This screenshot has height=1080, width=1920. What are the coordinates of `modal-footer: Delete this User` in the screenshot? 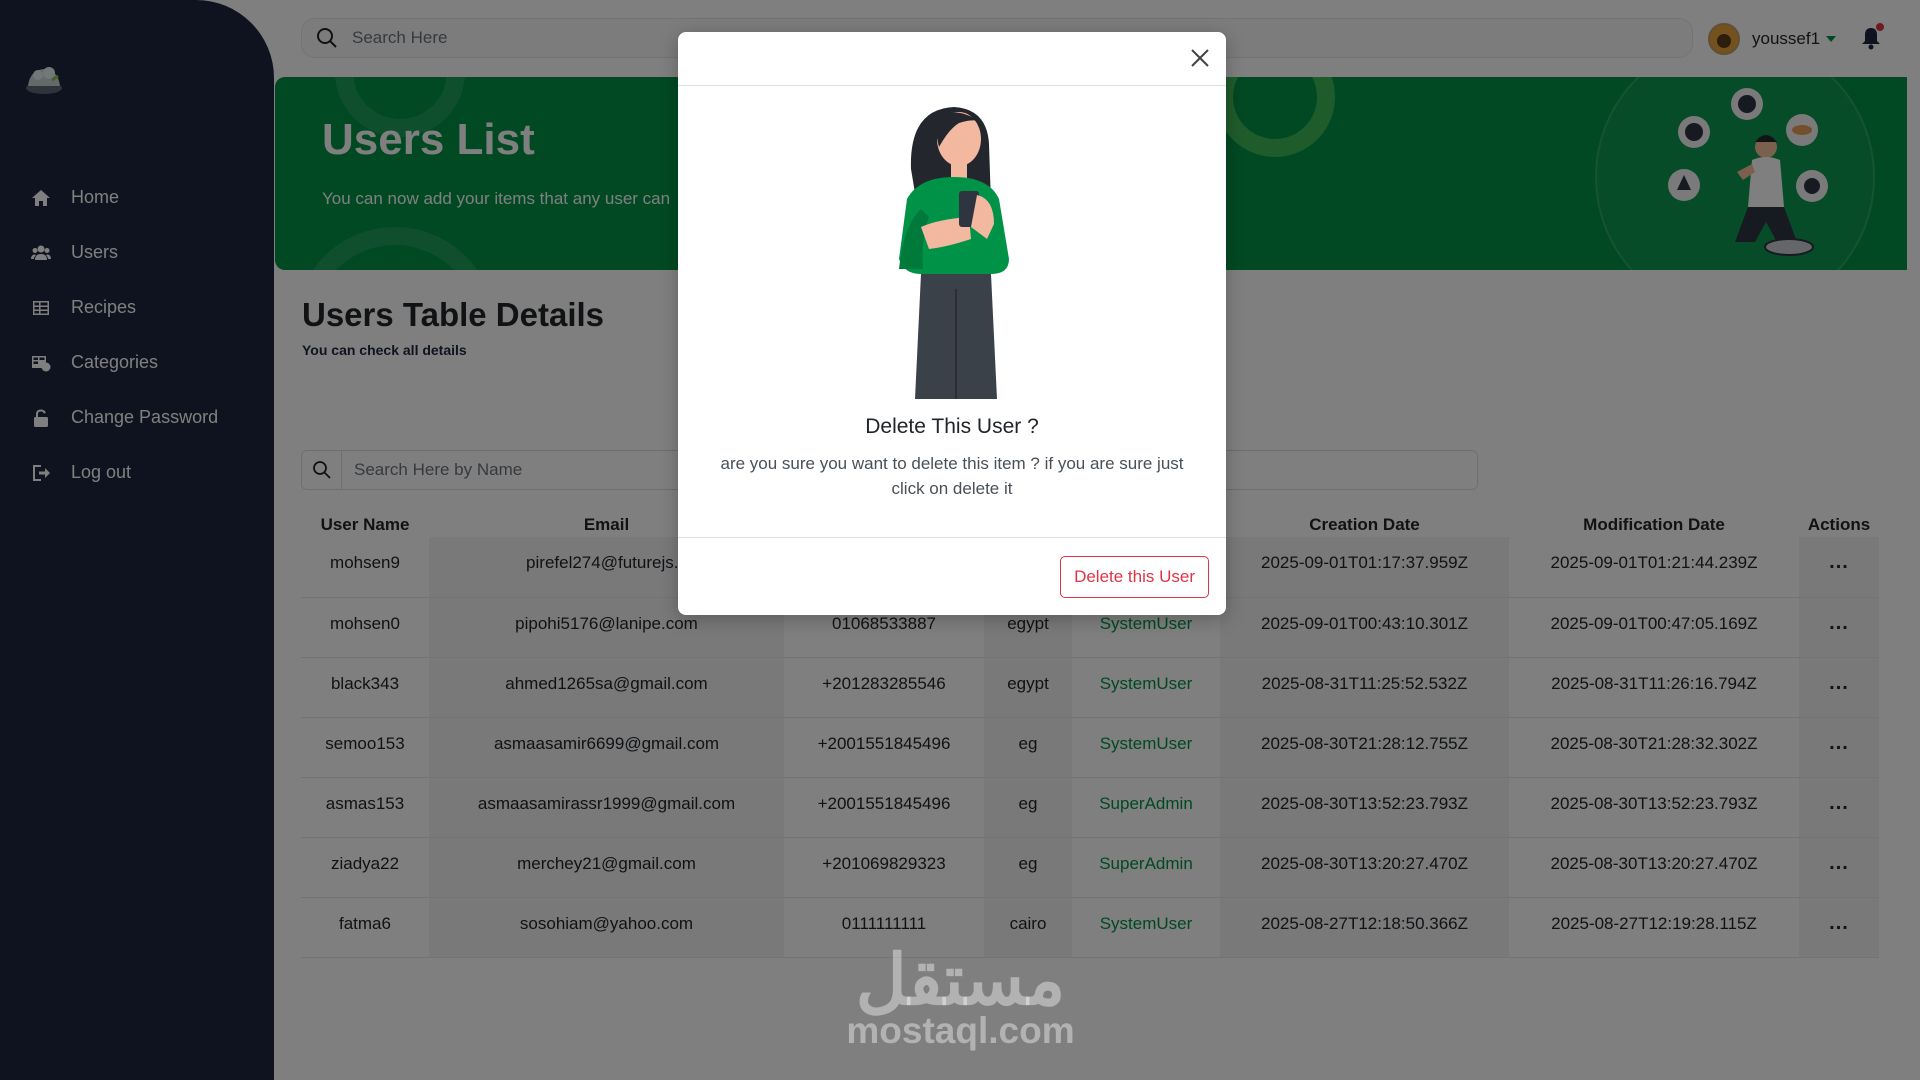 It's located at (952, 576).